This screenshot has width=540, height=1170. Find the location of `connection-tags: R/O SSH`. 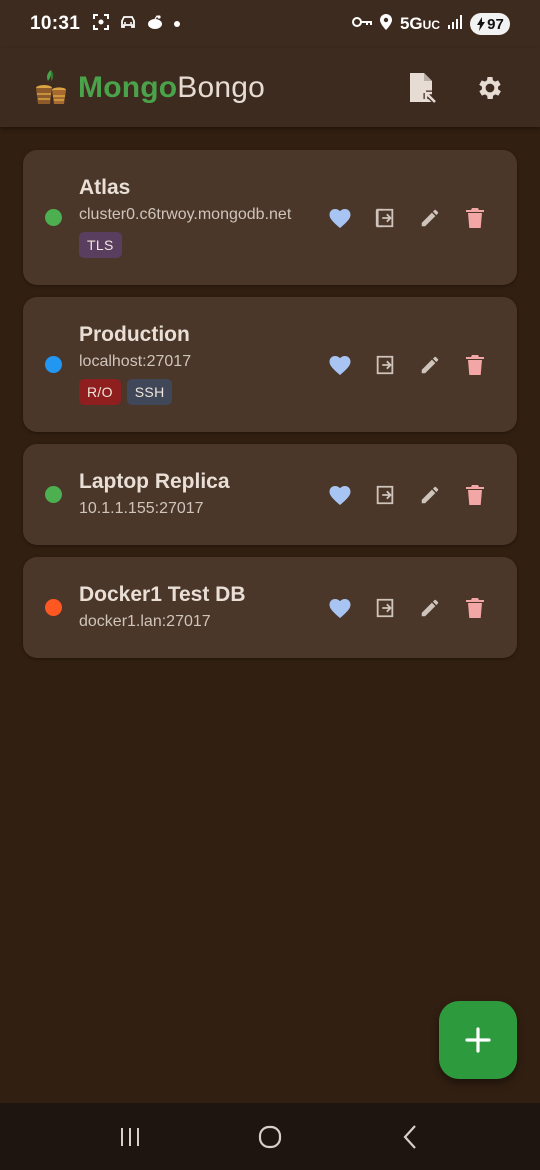

connection-tags: R/O SSH is located at coordinates (195, 392).